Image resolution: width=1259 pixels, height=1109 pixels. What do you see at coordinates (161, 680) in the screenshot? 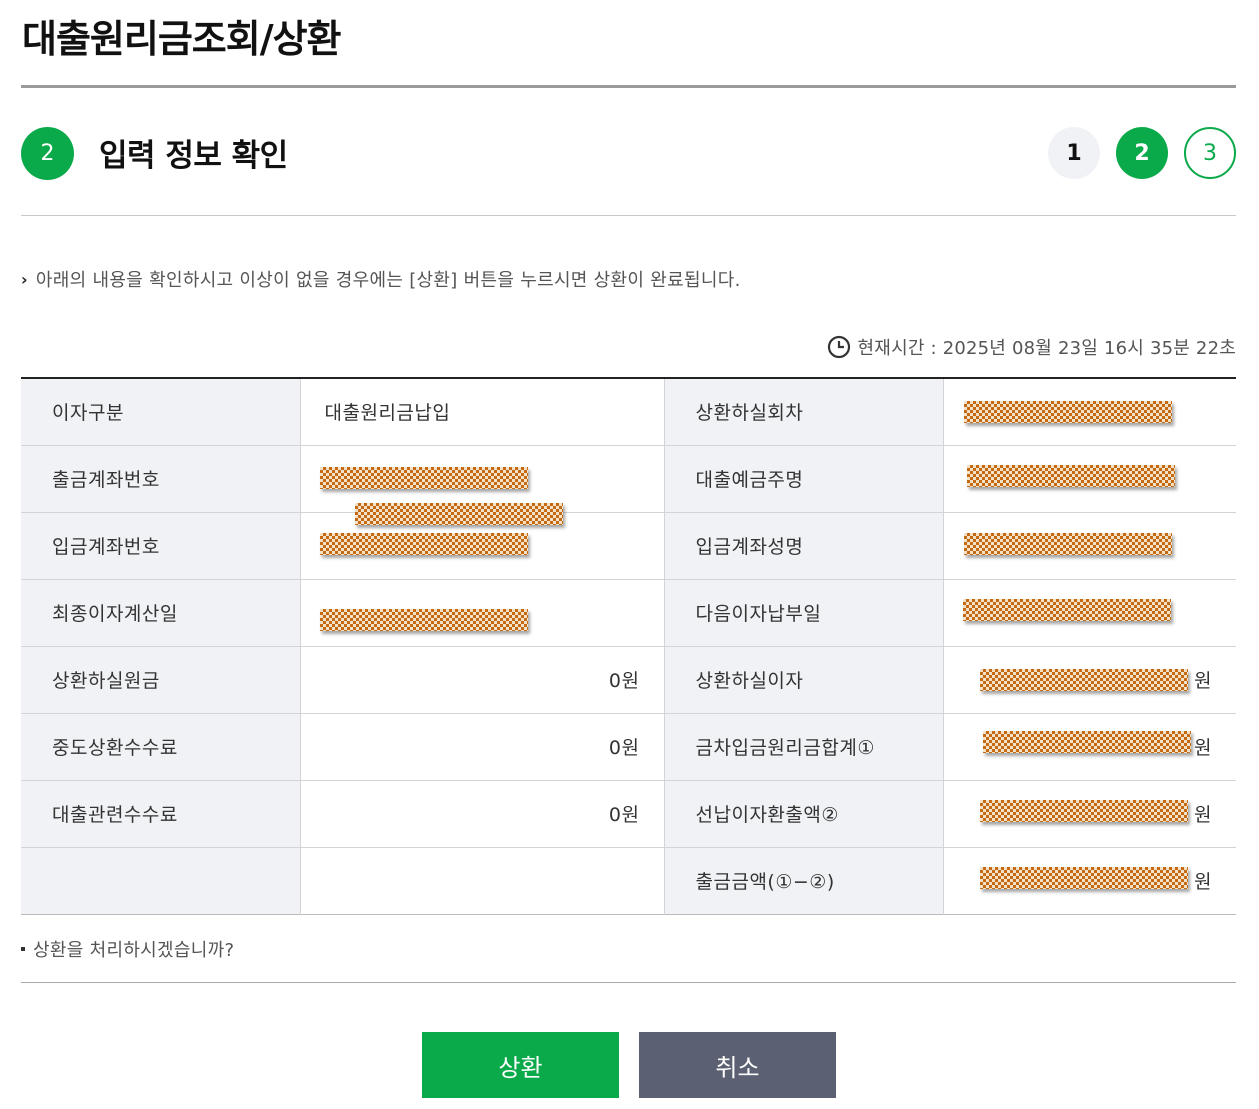
I see `row-label: 상환하실원금` at bounding box center [161, 680].